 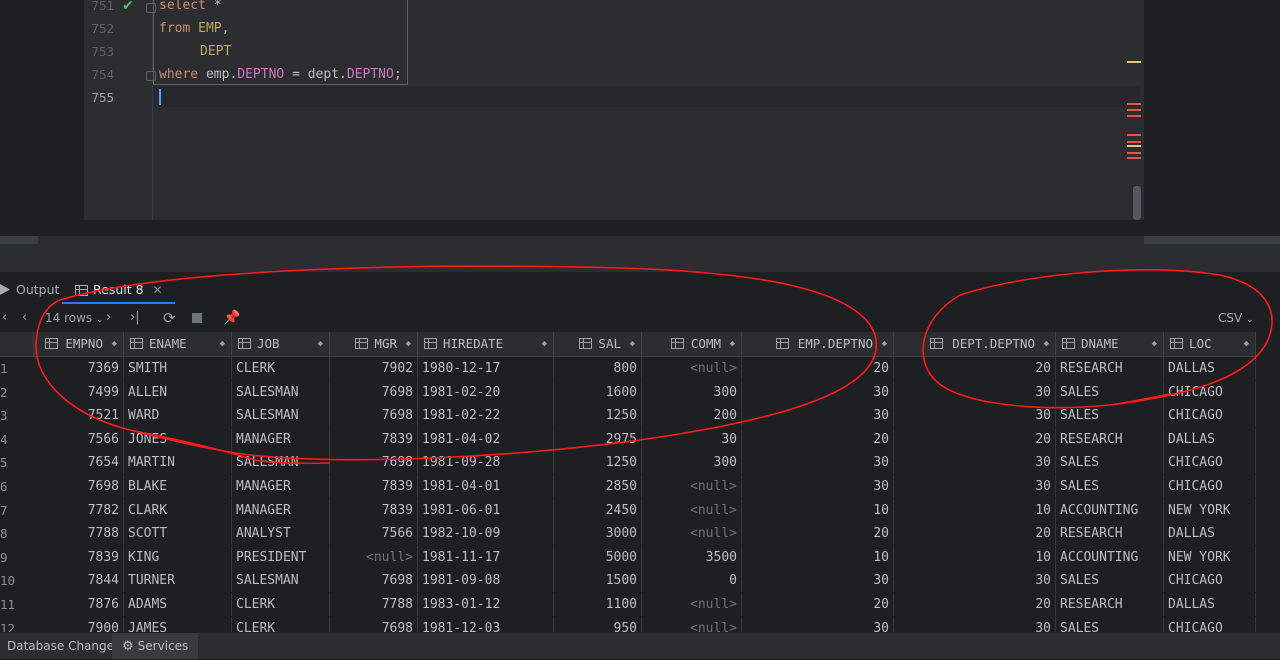 I want to click on column-header-loc: LOC ◆, so click(x=1210, y=344).